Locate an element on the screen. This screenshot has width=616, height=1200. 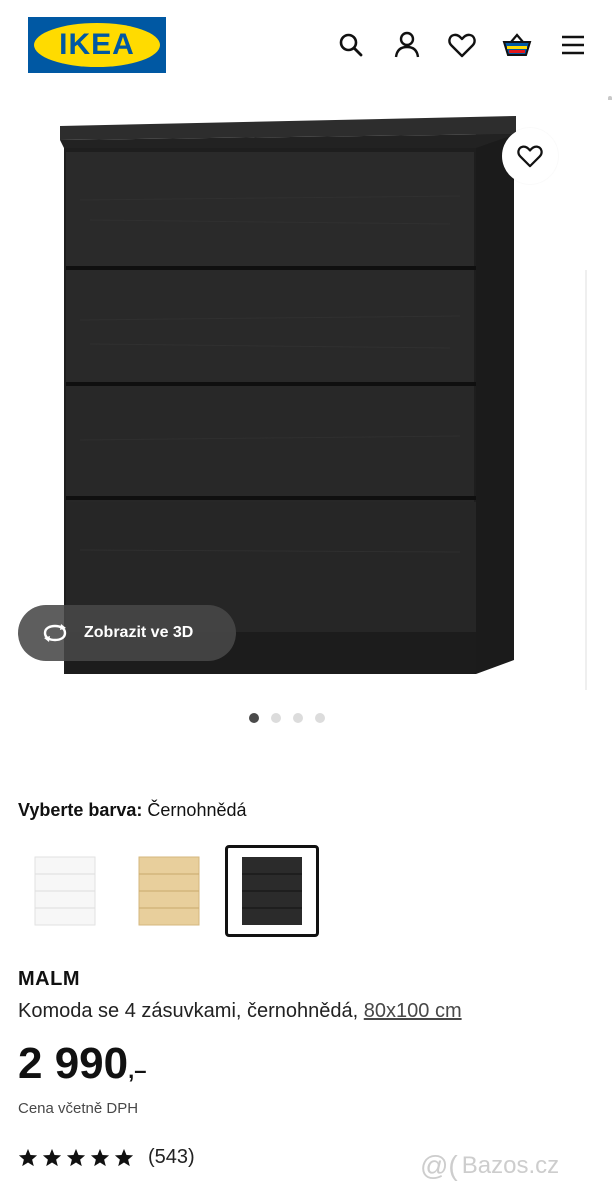
product-description-text: Komoda se 4 zásuvkami, černohnědá, is located at coordinates (191, 1011).